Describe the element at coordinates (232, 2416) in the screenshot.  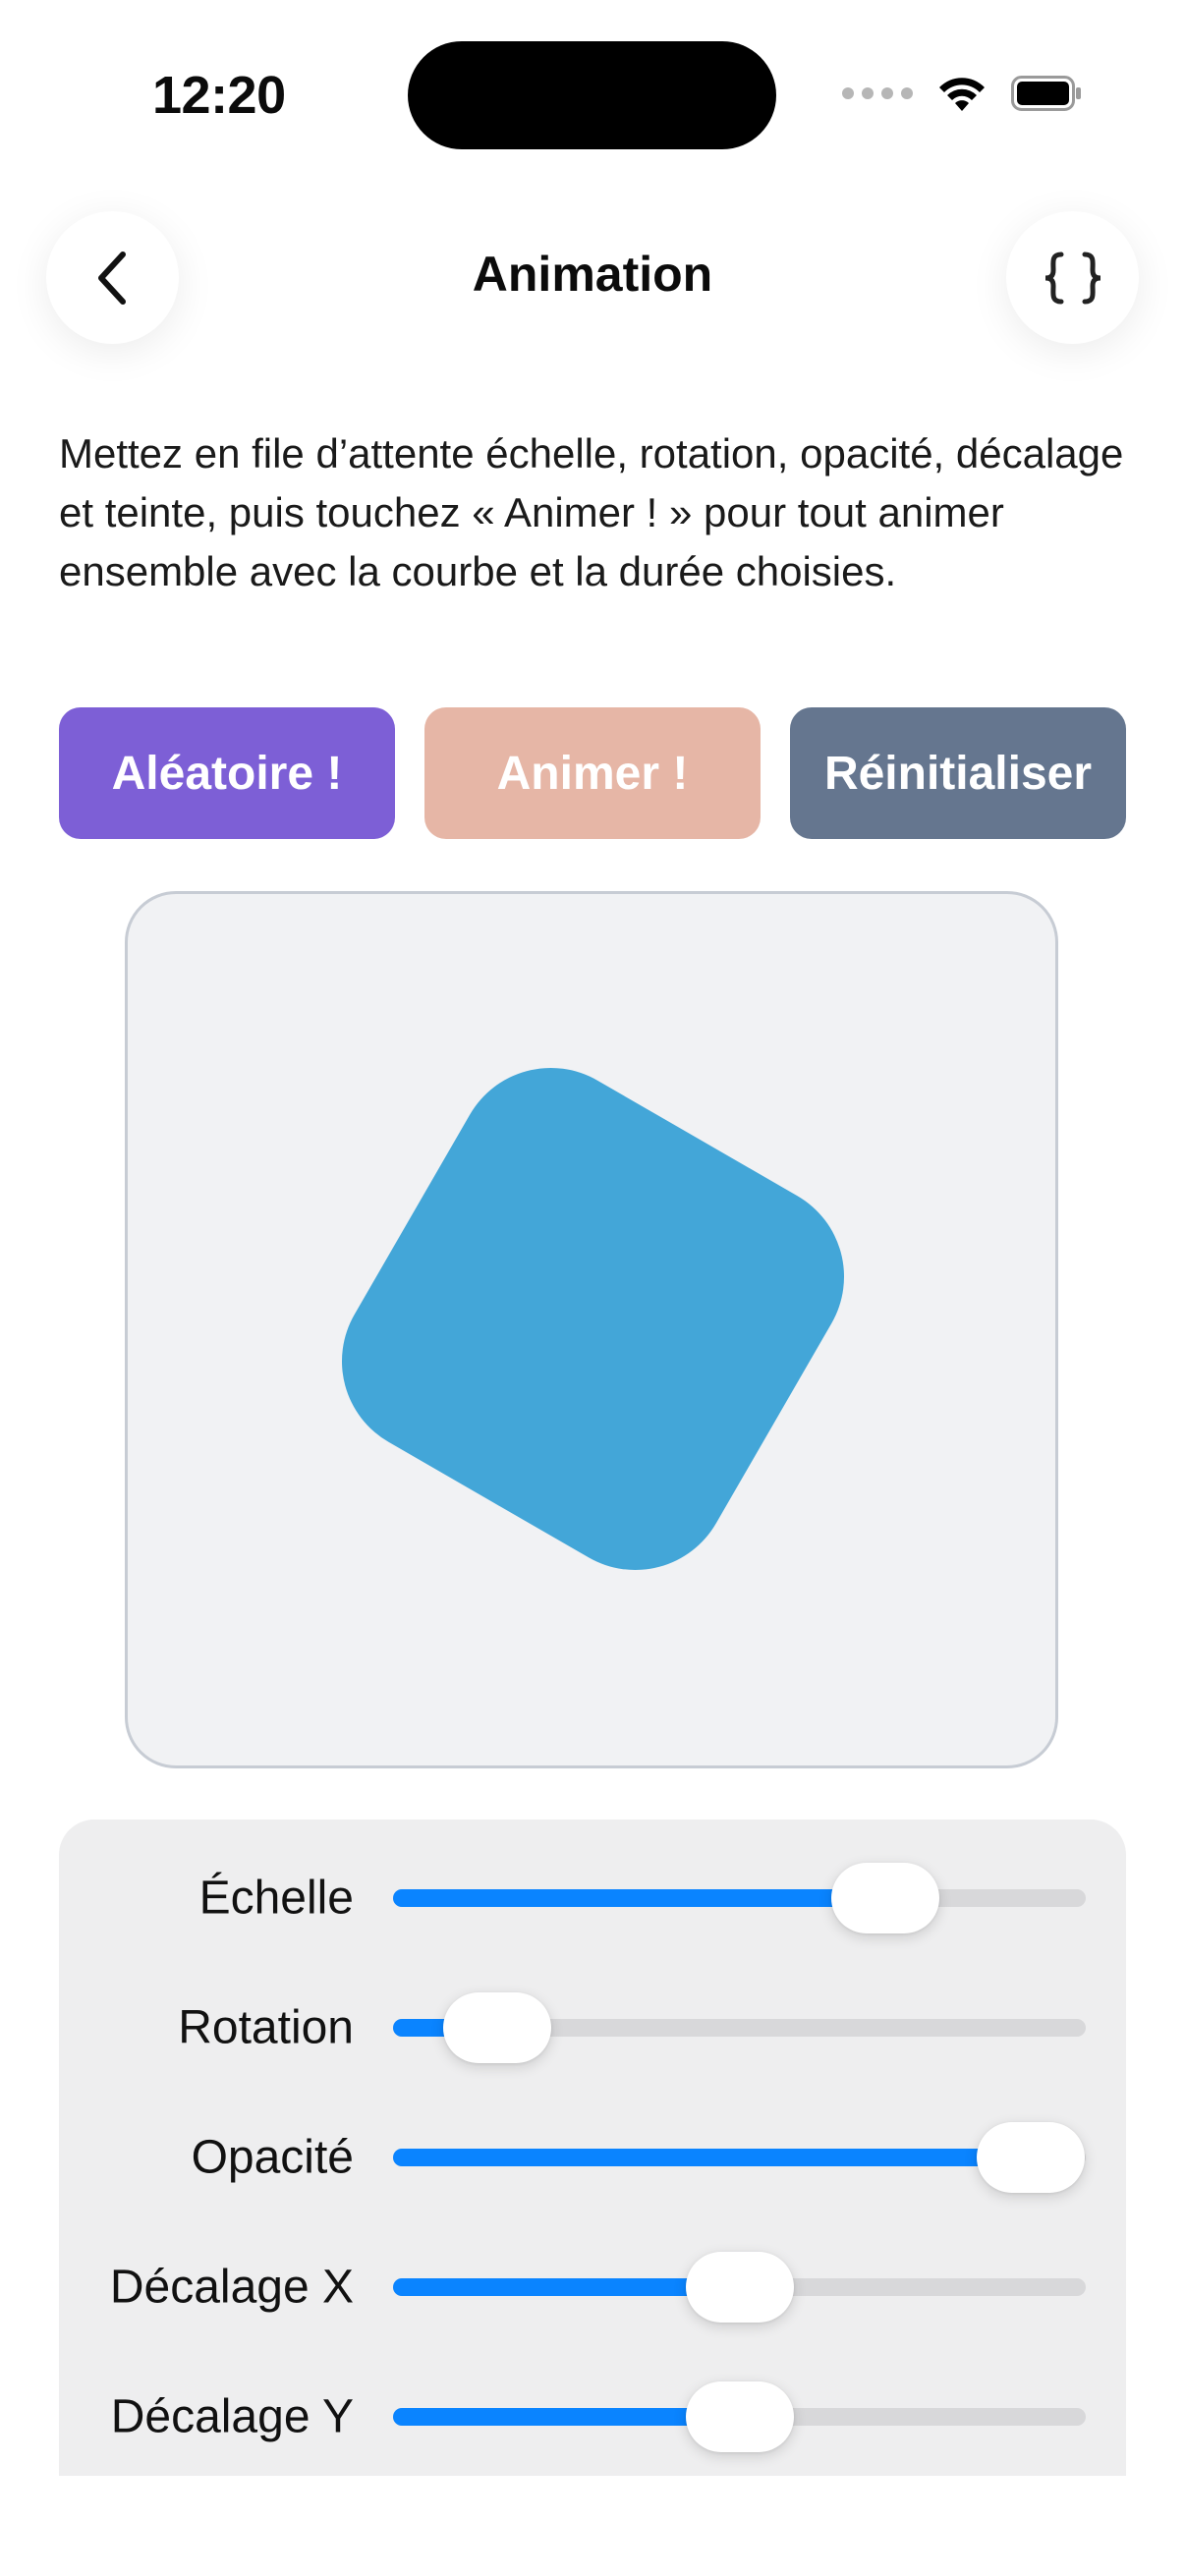
I see `slider-label: Décalage Y` at that location.